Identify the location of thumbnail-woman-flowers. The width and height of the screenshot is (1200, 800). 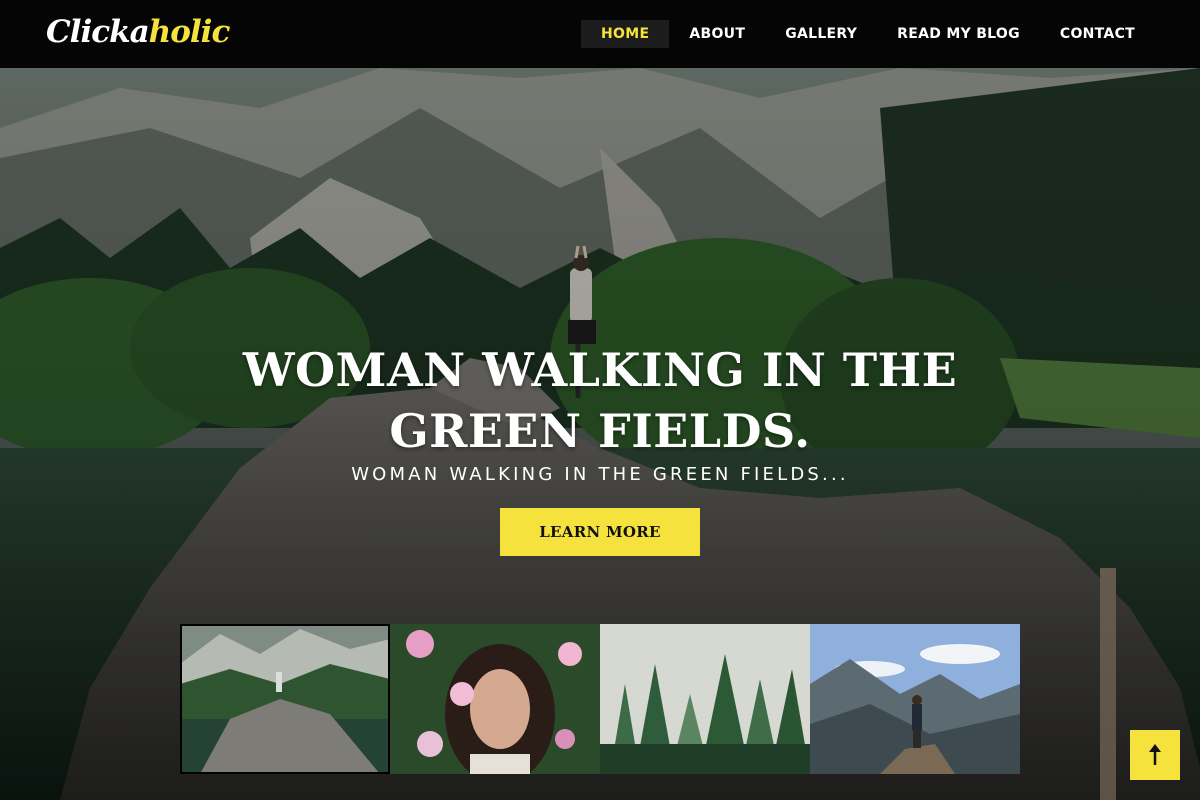
(495, 699).